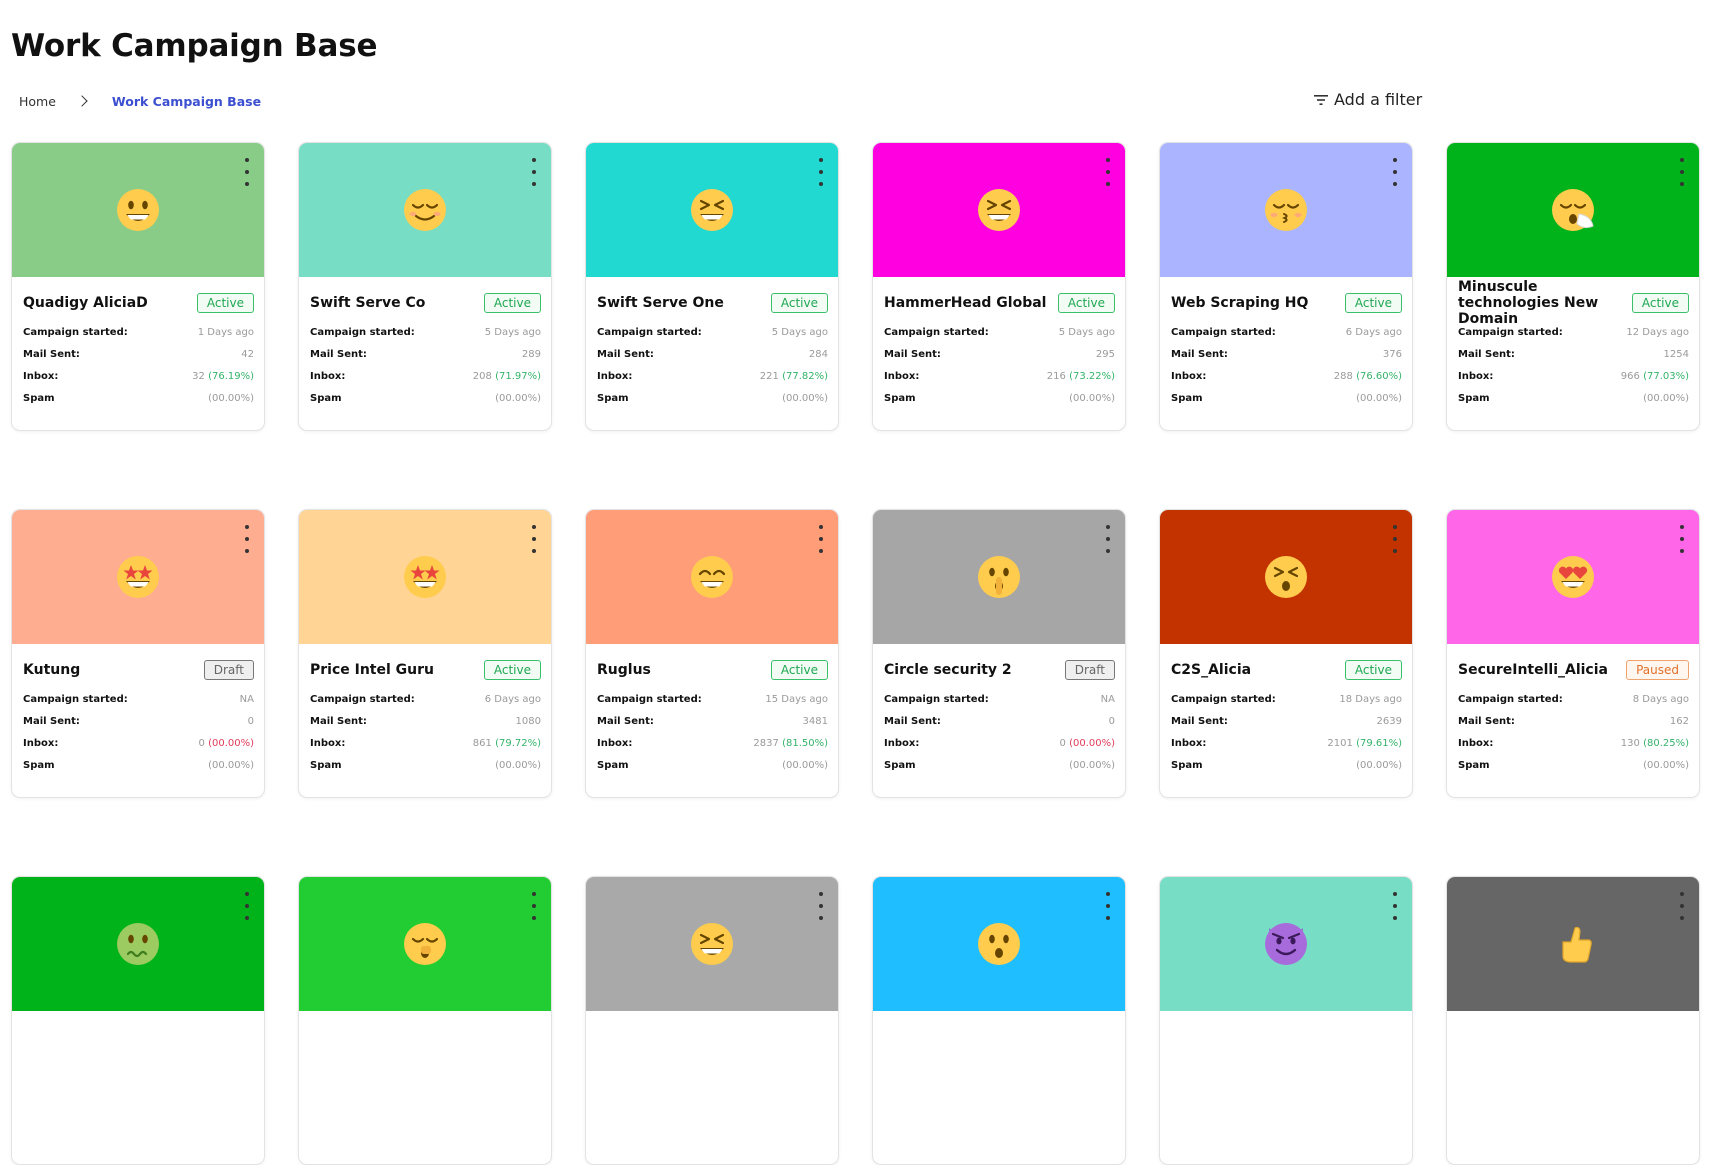  I want to click on card-header: Quadigy AliciaD Active, so click(138, 303).